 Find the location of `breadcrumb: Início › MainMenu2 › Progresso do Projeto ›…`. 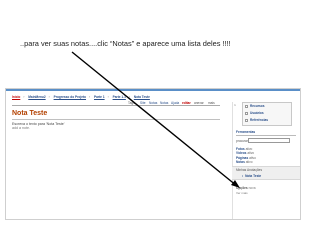

breadcrumb: Início › MainMenu2 › Progresso do Projeto ›… is located at coordinates (82, 97).